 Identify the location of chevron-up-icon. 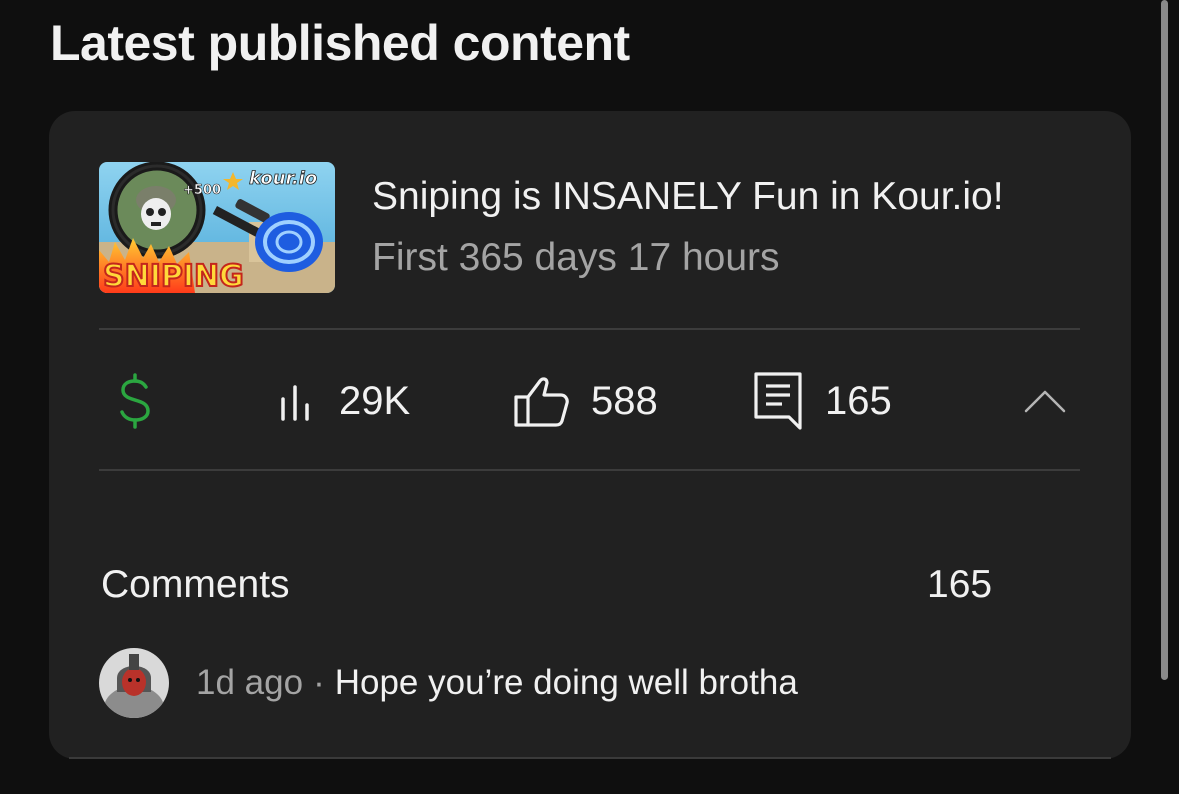
(1045, 401).